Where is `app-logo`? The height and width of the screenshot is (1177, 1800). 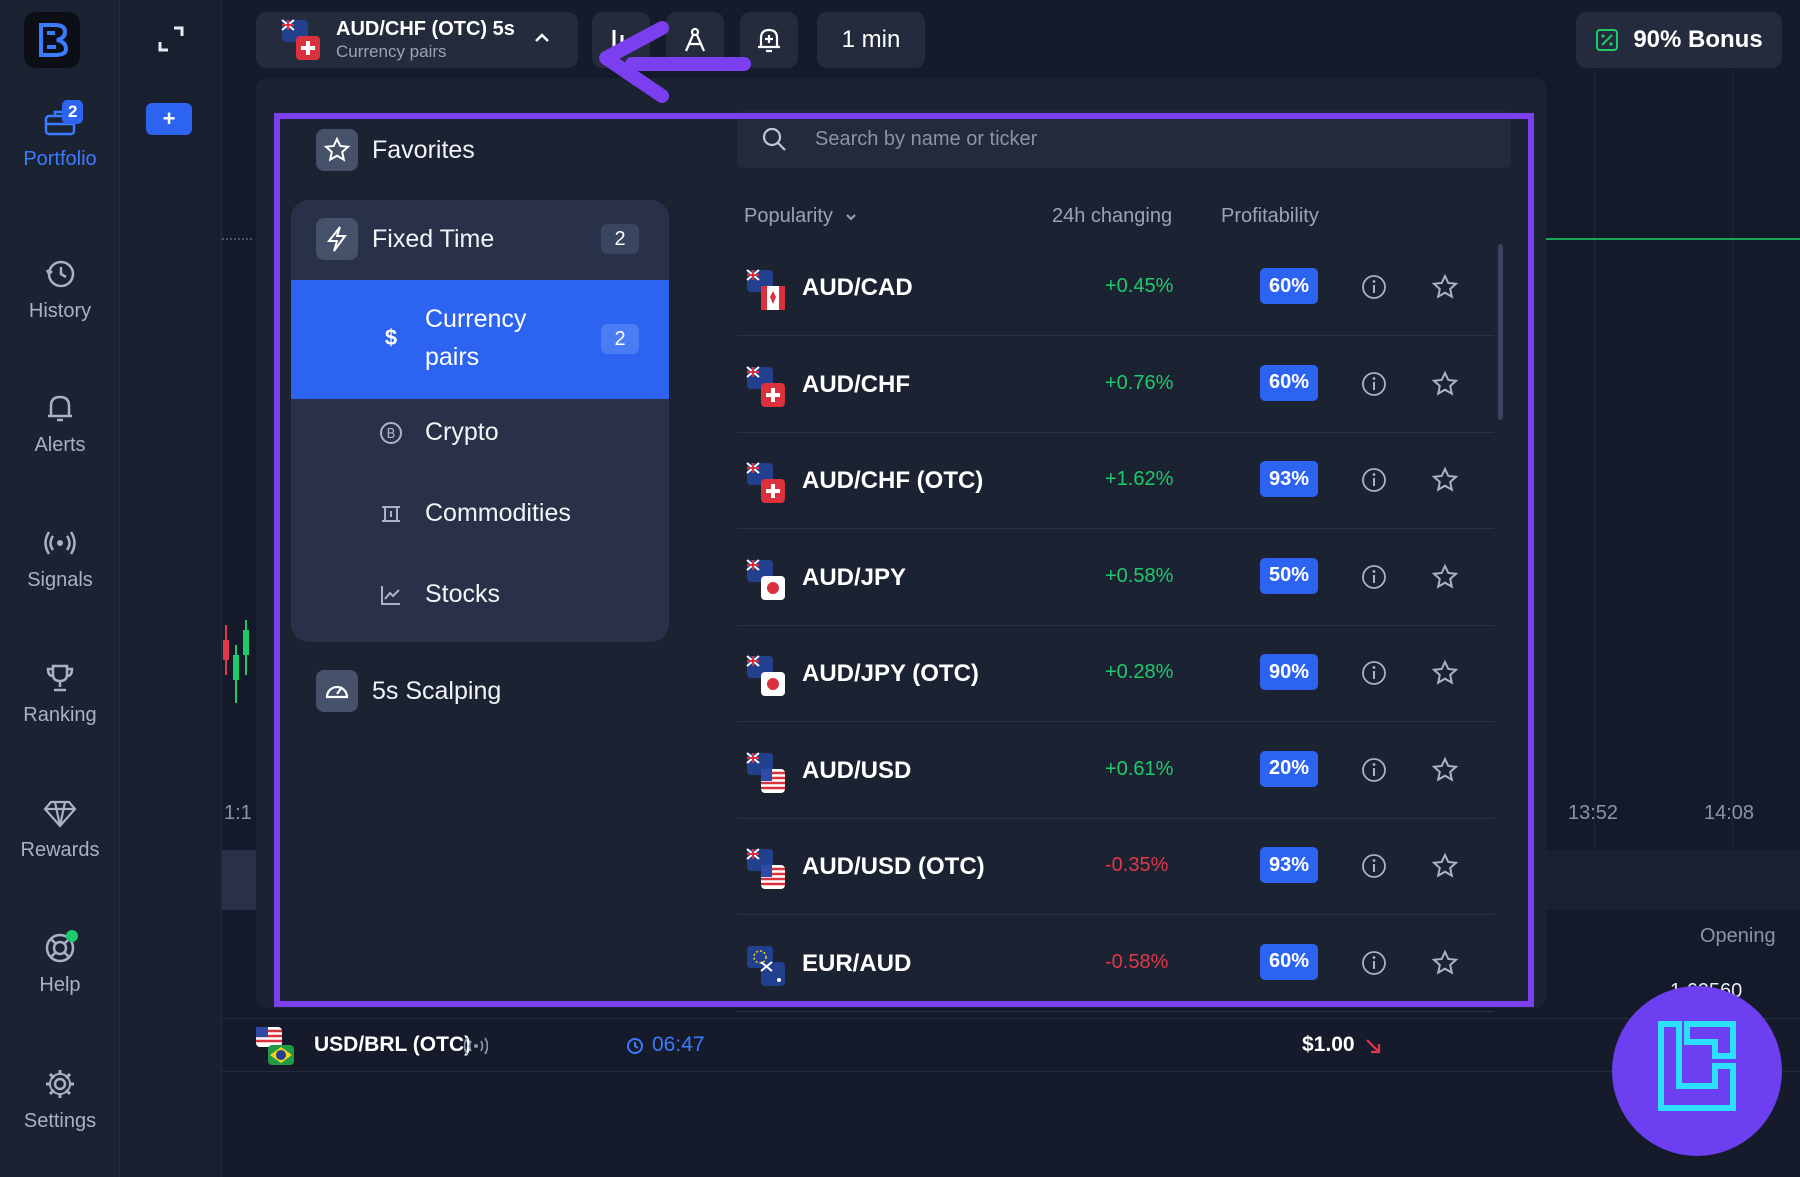
app-logo is located at coordinates (52, 40).